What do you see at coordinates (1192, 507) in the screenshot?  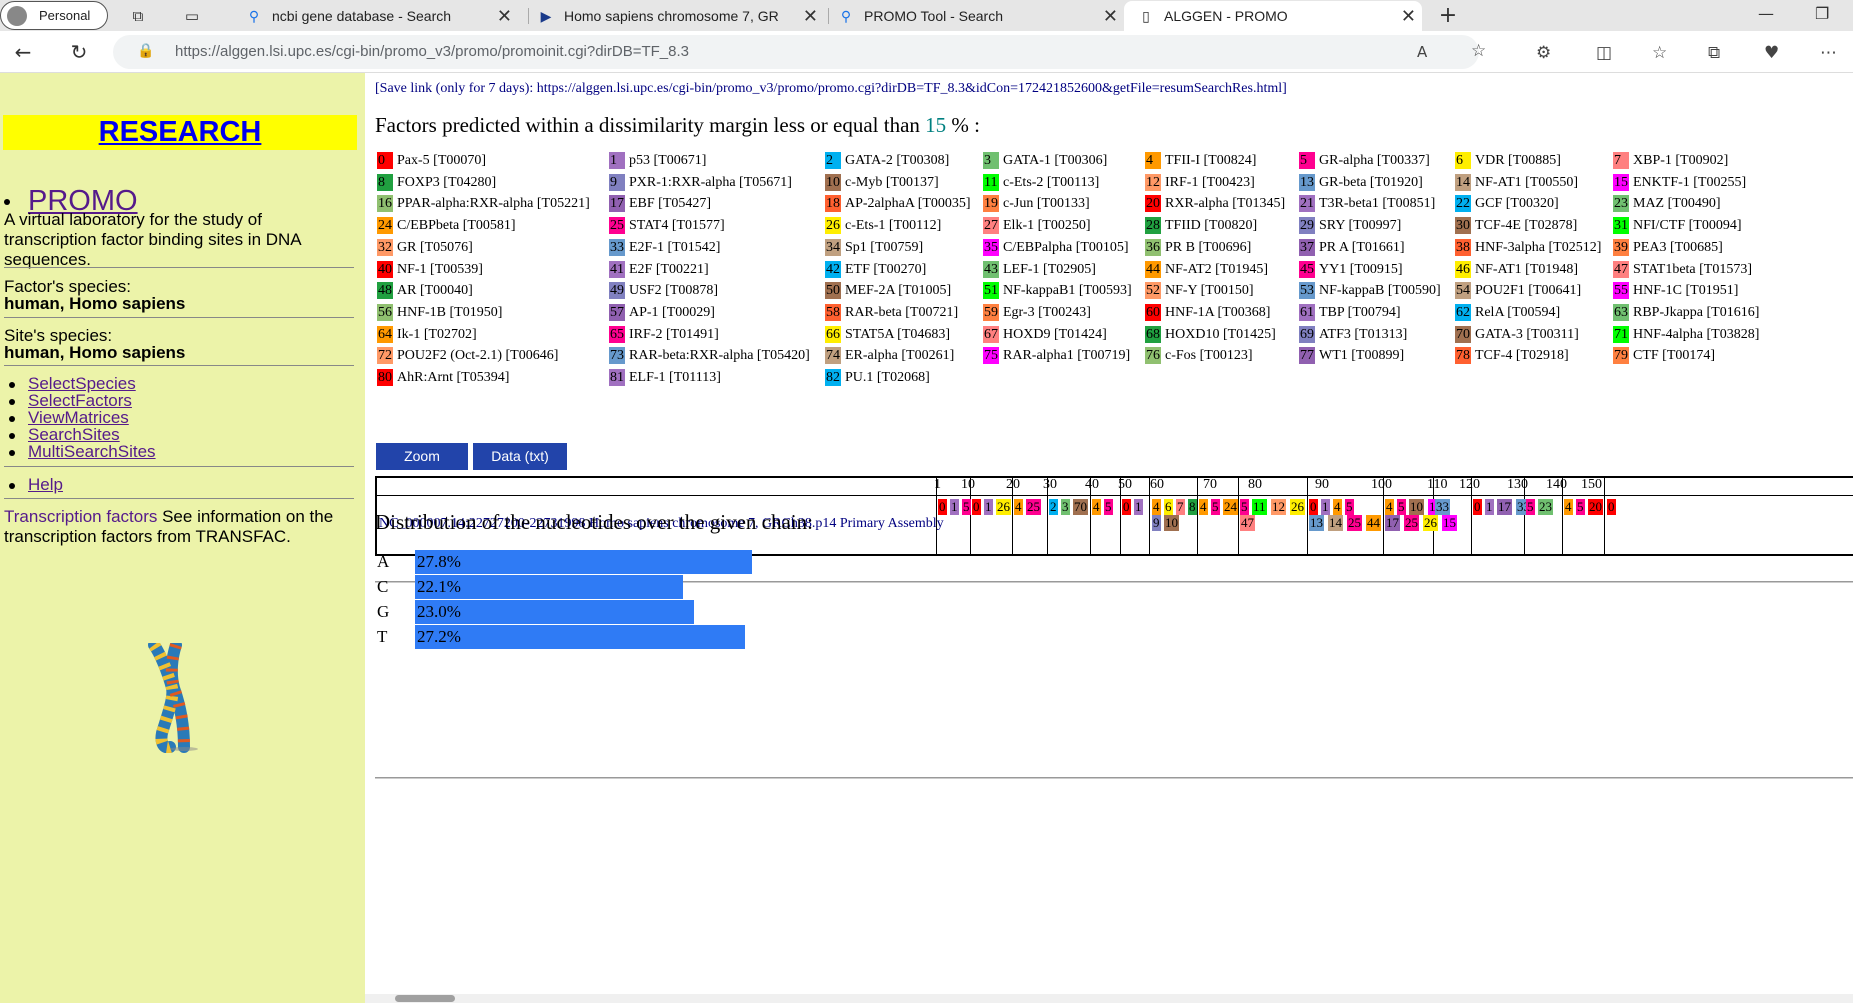 I see `binding-site-mark: 8` at bounding box center [1192, 507].